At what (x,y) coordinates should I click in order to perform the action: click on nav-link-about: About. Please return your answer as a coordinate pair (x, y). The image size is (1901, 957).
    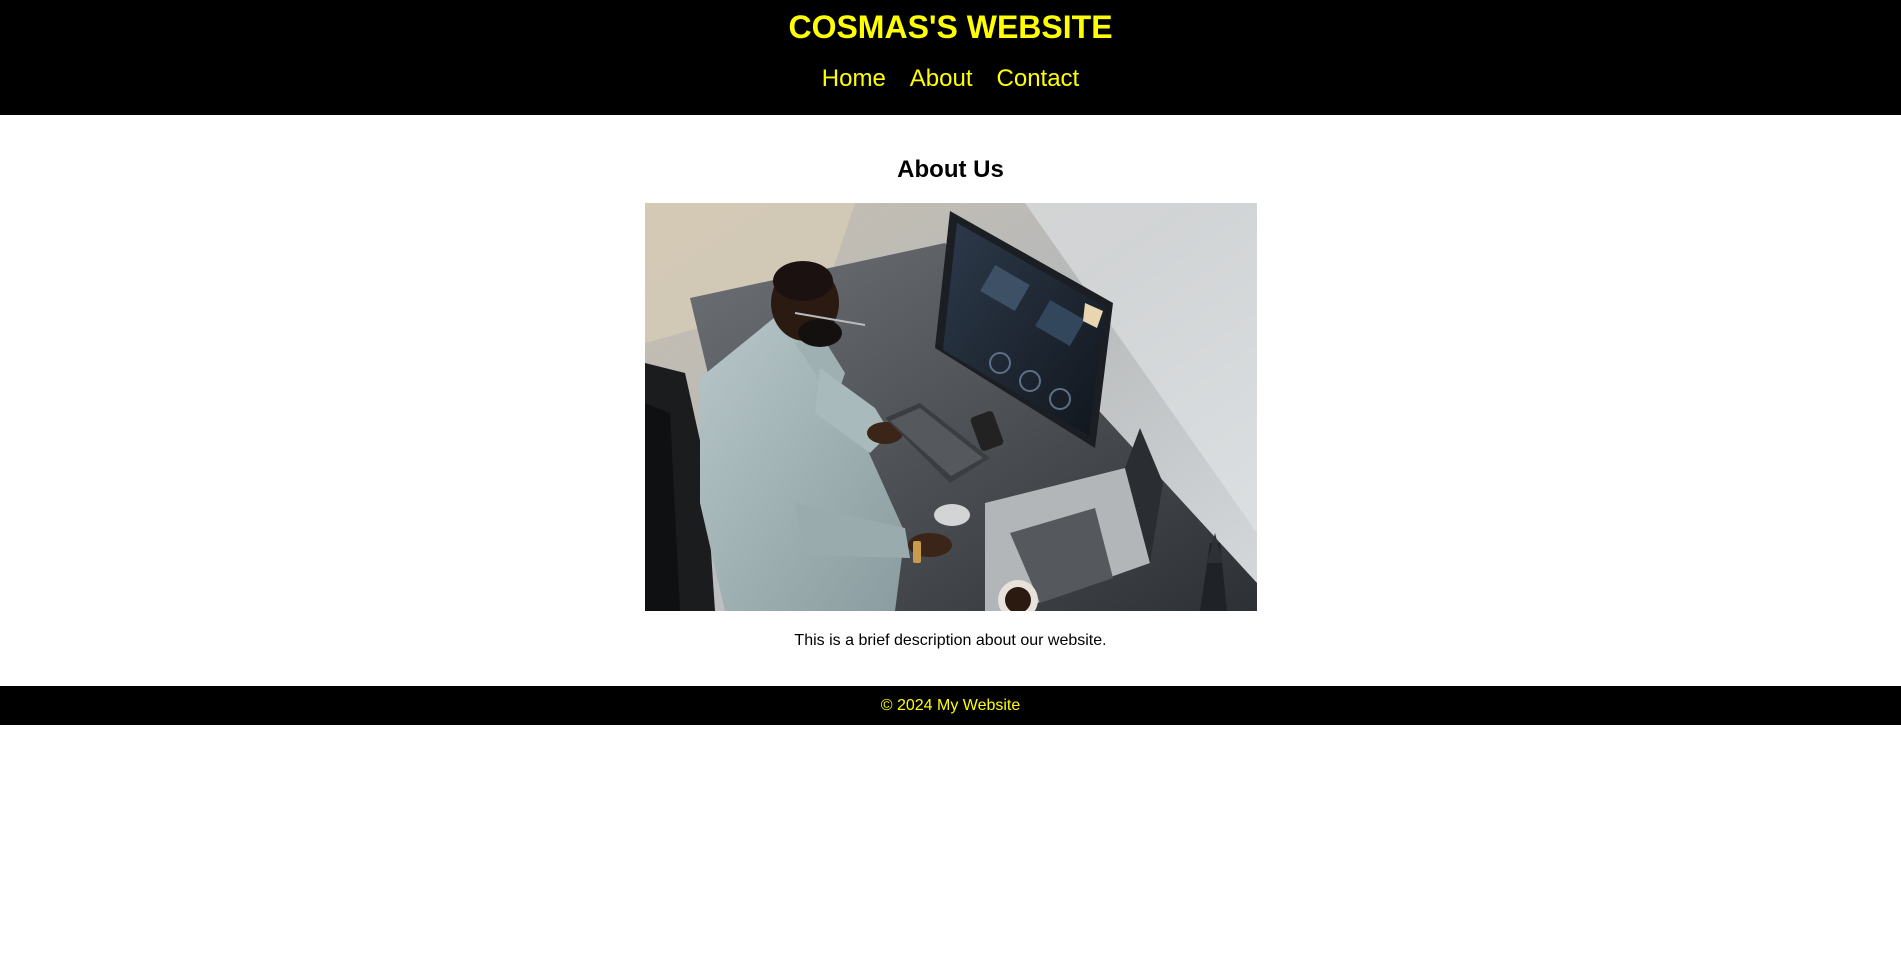
    Looking at the image, I should click on (941, 79).